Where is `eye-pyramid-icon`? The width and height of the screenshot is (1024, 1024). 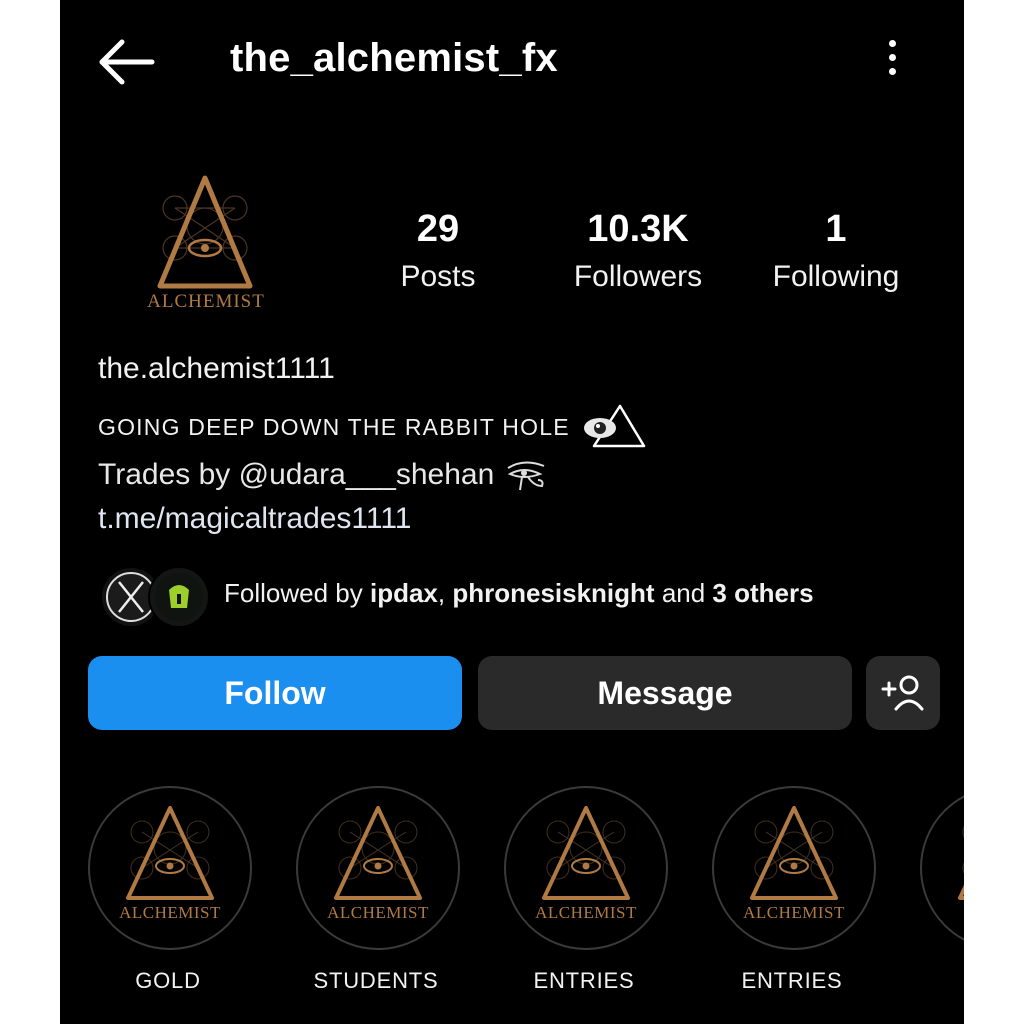 eye-pyramid-icon is located at coordinates (614, 426).